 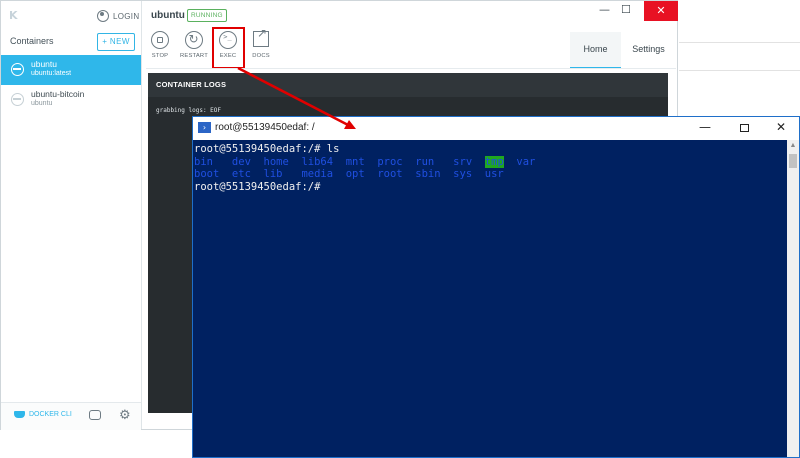 I want to click on container-item-ubuntu: ubuntu ubuntu:latest, so click(x=71, y=70).